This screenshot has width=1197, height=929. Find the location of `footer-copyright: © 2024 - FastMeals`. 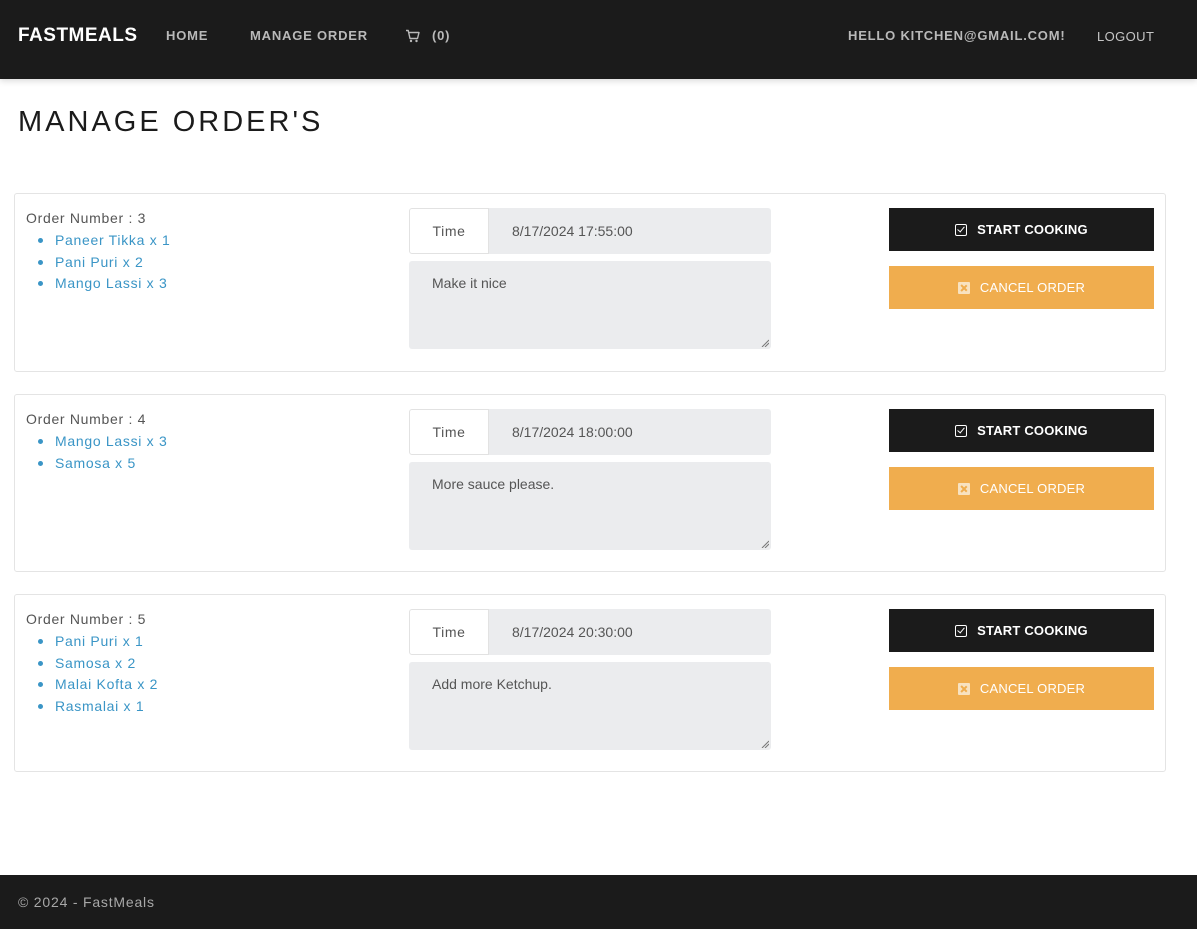

footer-copyright: © 2024 - FastMeals is located at coordinates (86, 902).